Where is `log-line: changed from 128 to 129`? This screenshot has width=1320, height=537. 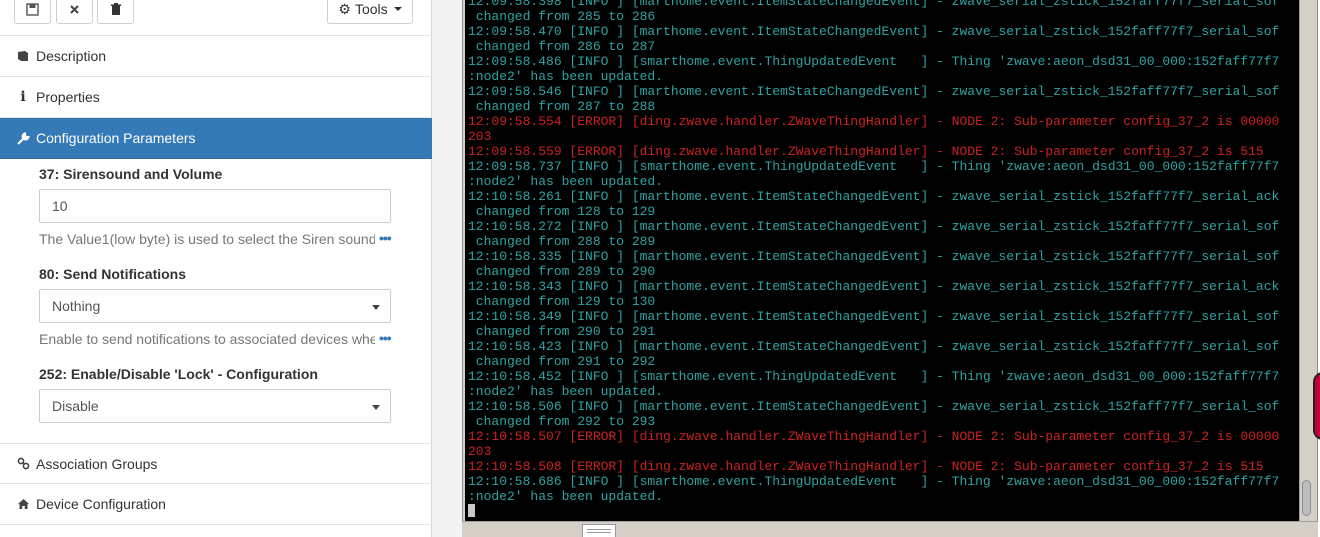 log-line: changed from 128 to 129 is located at coordinates (562, 211).